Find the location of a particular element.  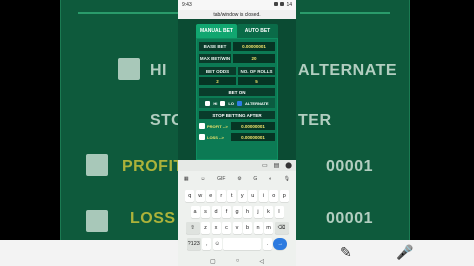

background-loss-text: LOSS is located at coordinates (153, 218).